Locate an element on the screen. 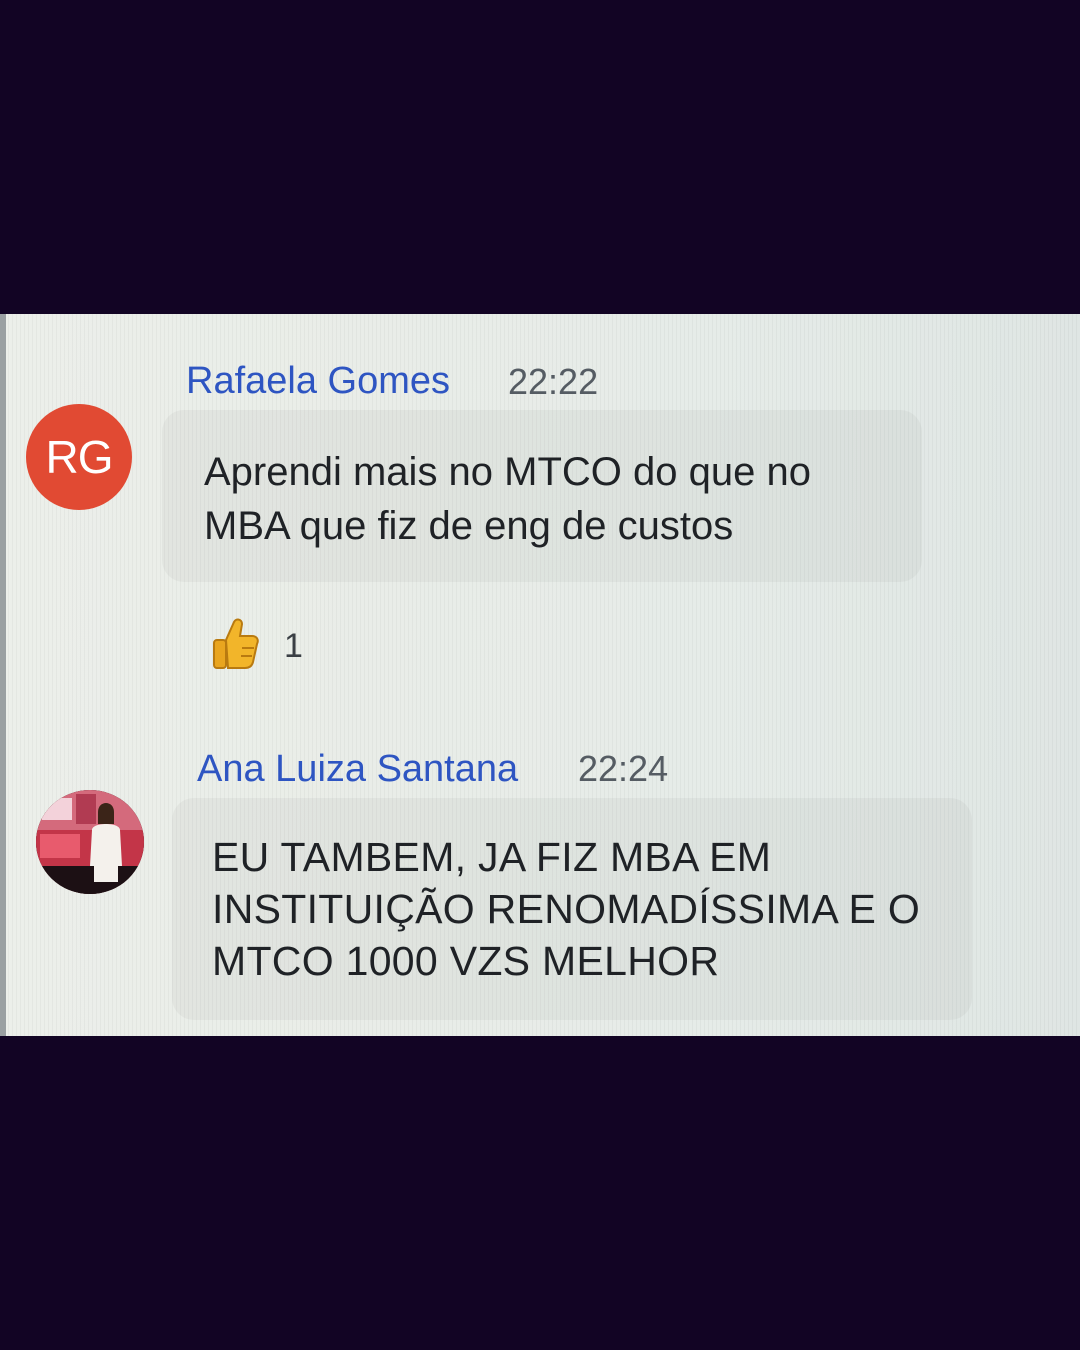  message-timestamp: 22:22 is located at coordinates (553, 381).